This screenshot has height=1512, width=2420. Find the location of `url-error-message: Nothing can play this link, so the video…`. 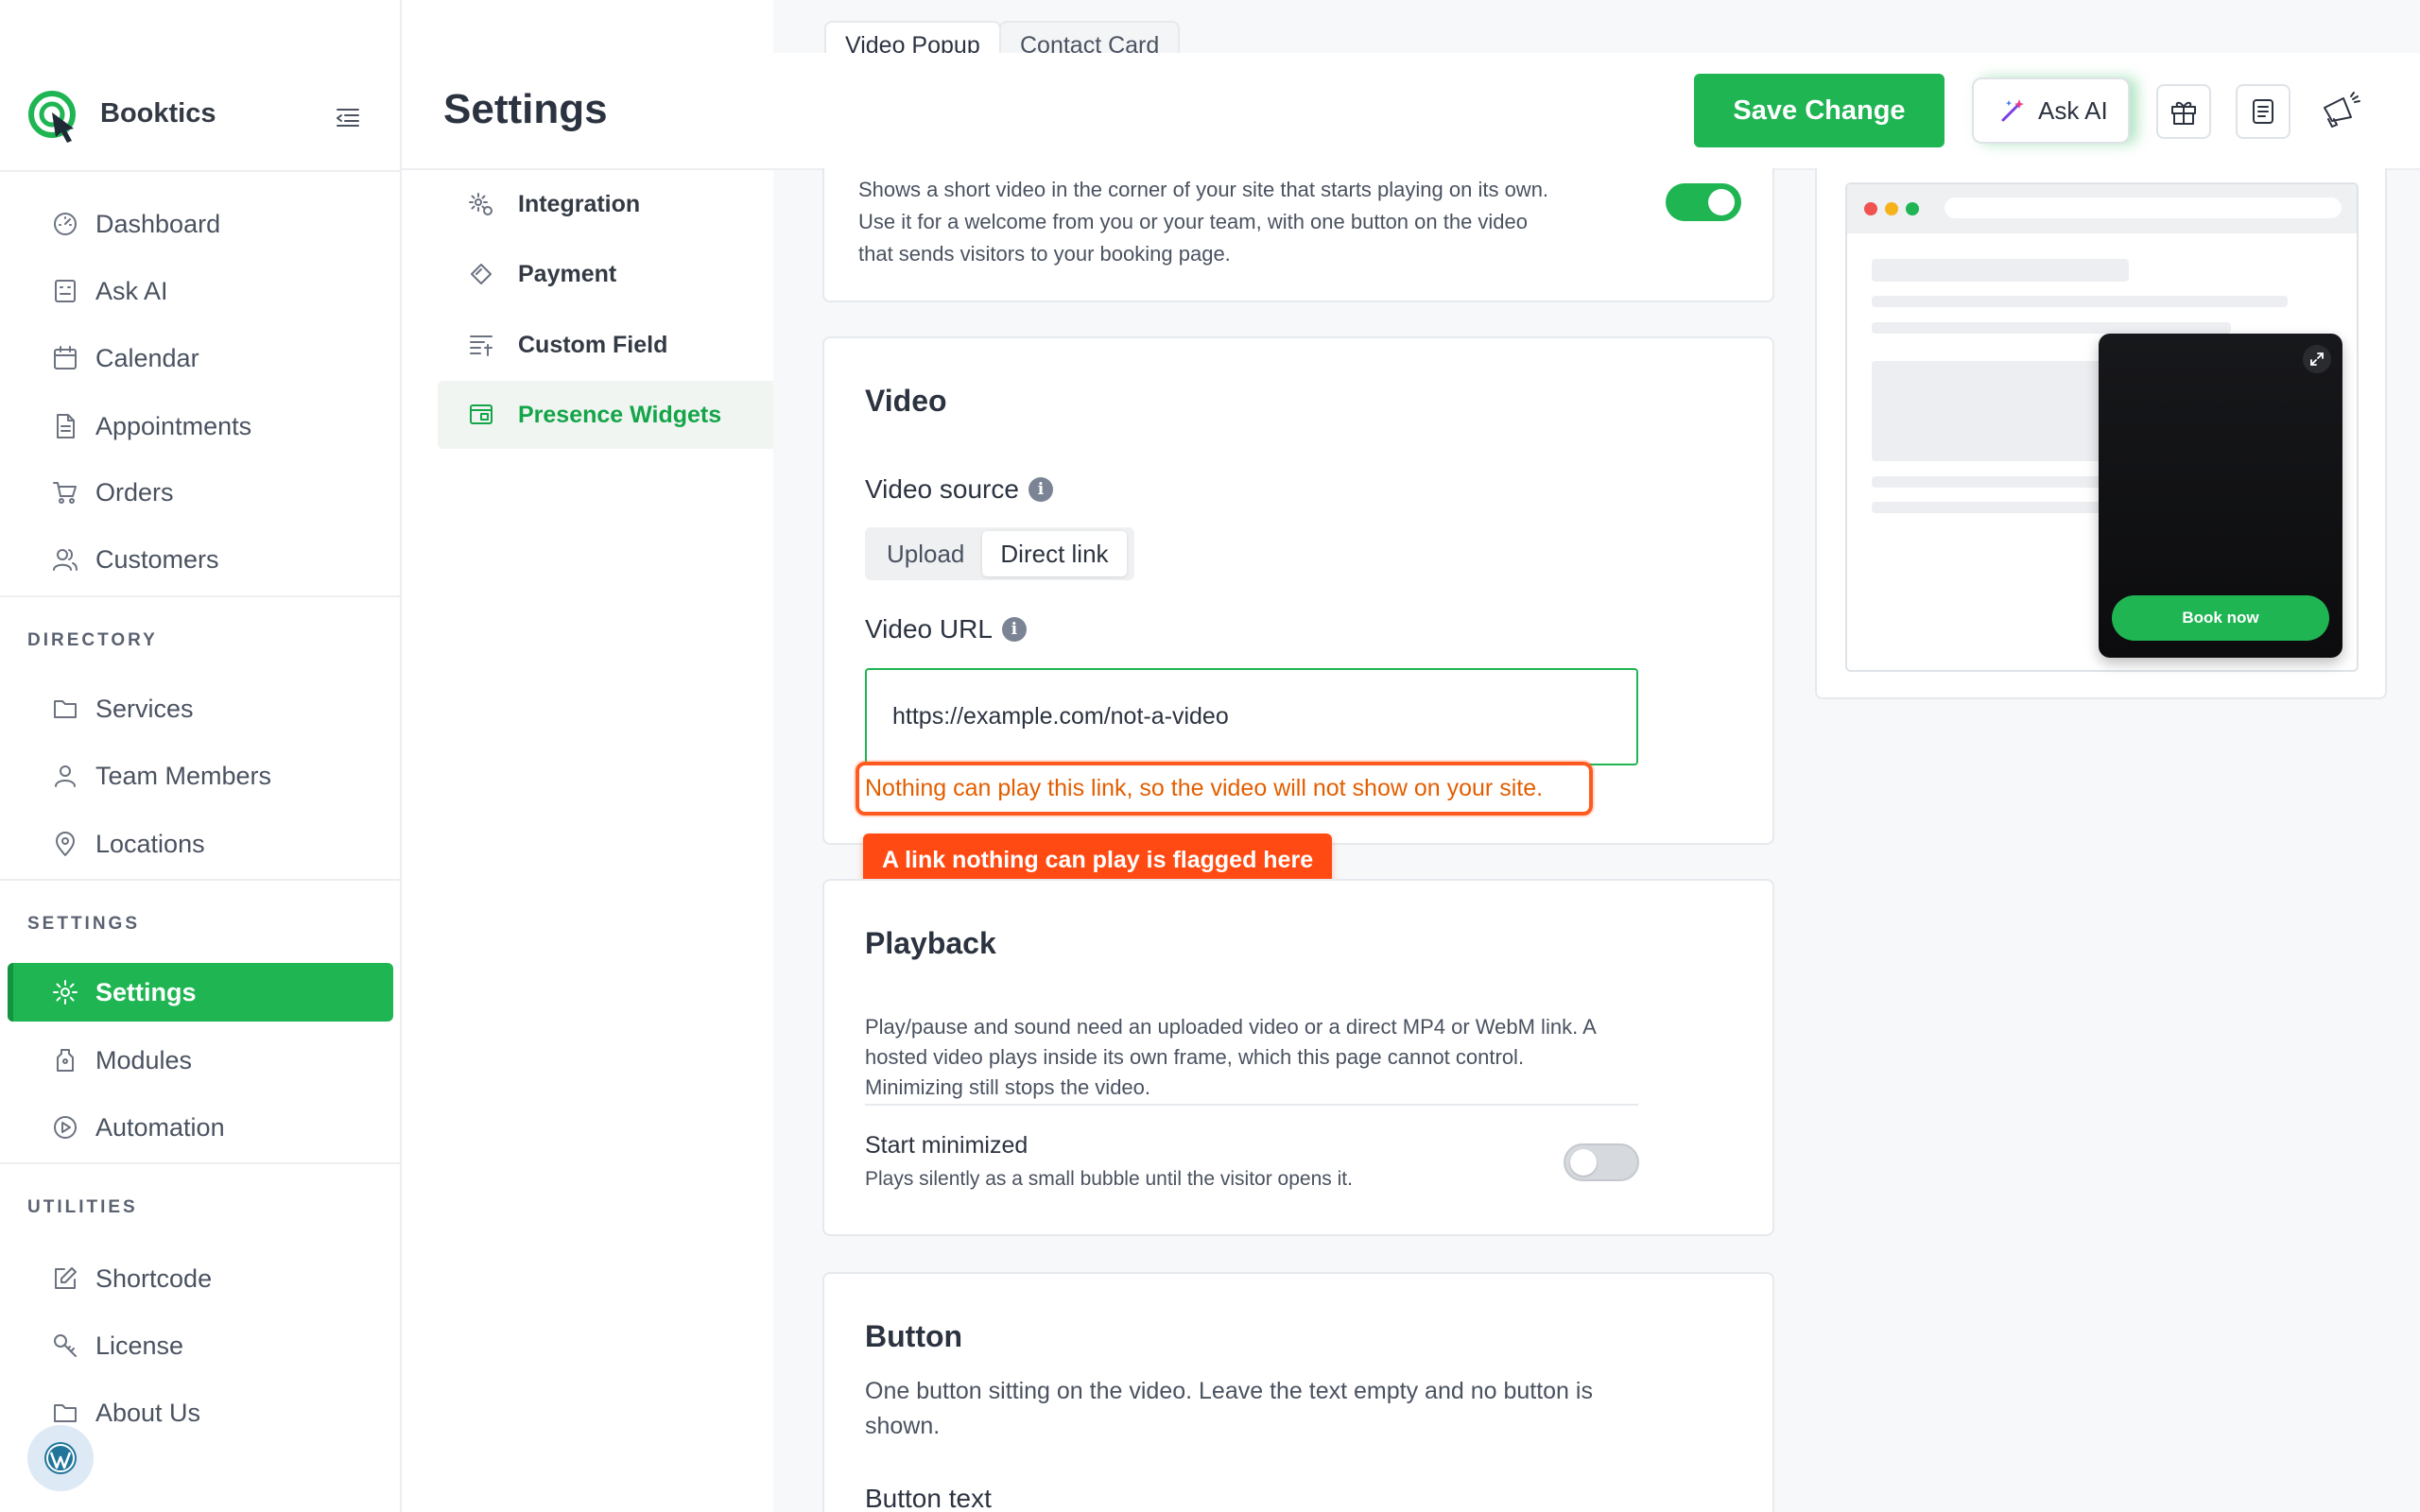

url-error-message: Nothing can play this link, so the video… is located at coordinates (1204, 788).